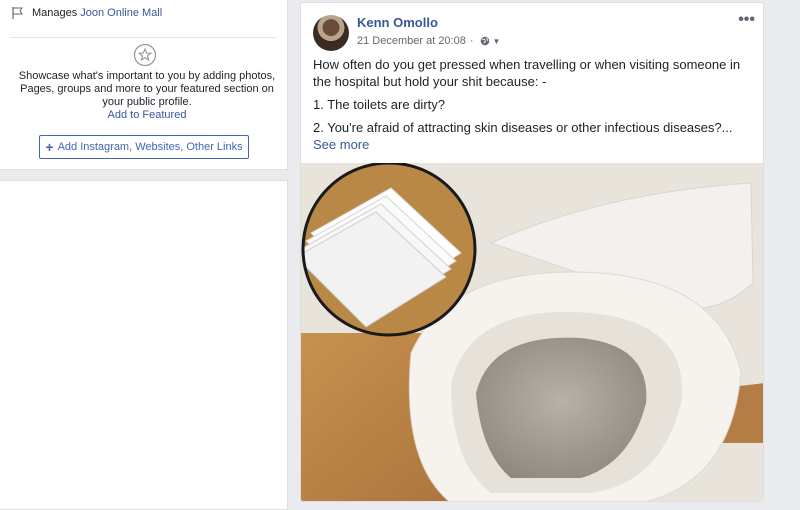 This screenshot has height=510, width=800. I want to click on see-more-link: See more, so click(341, 144).